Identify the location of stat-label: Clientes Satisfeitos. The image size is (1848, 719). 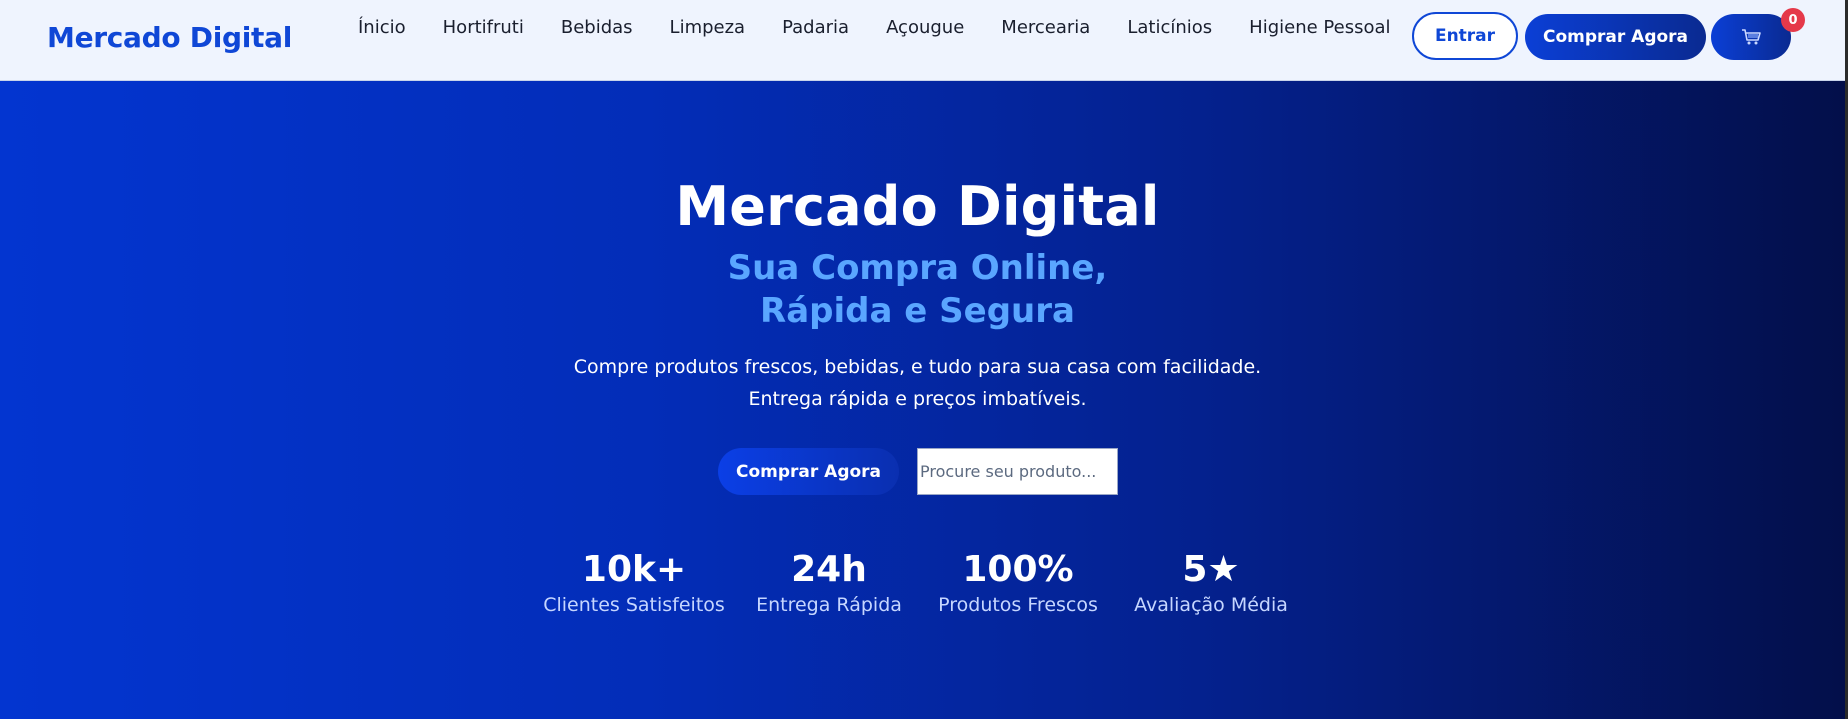
(634, 605).